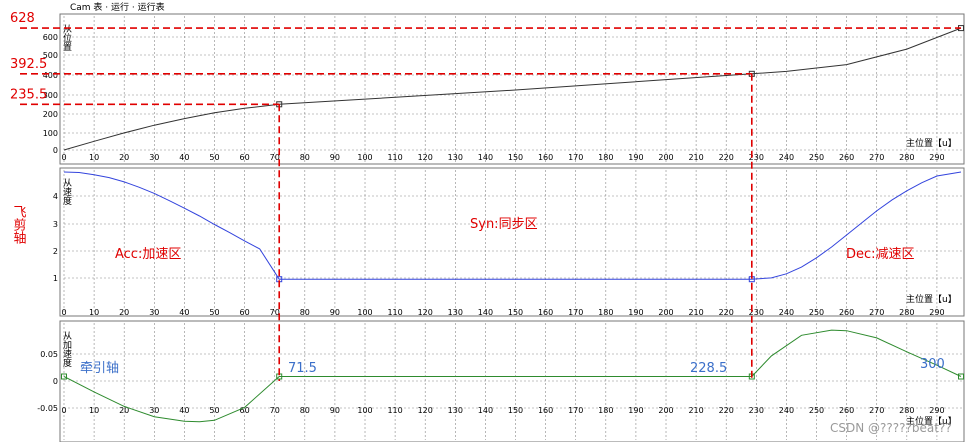  What do you see at coordinates (455, 410) in the screenshot?
I see `acceleration-x-tick-label: 130` at bounding box center [455, 410].